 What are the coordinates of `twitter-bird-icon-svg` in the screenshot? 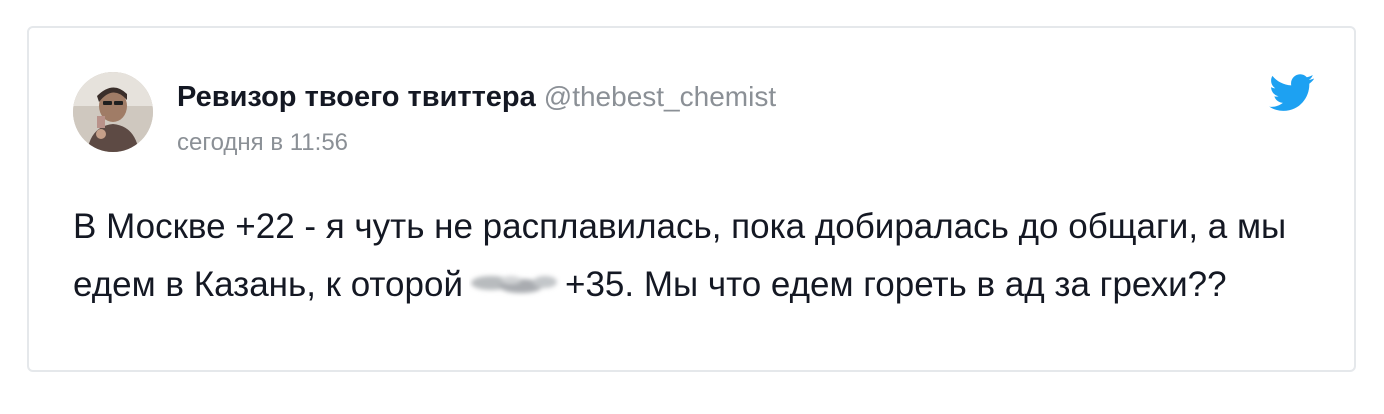 It's located at (1292, 92).